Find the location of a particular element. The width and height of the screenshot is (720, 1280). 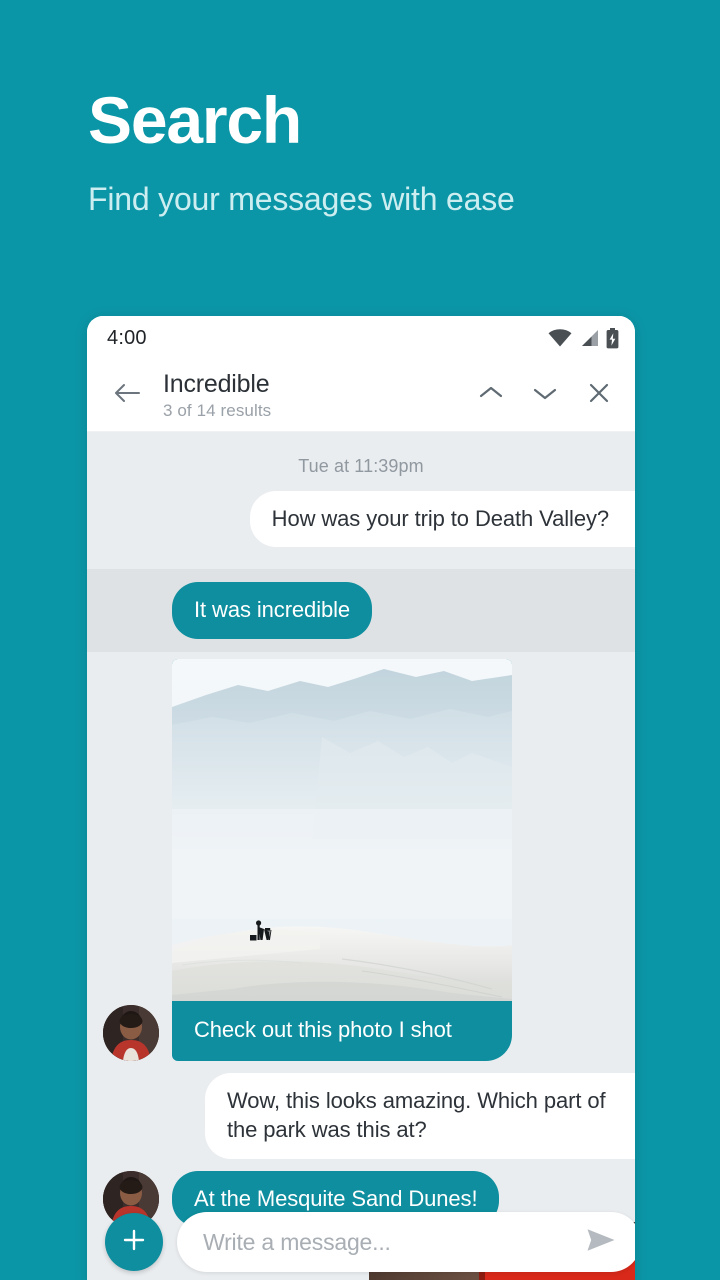

search-actions is located at coordinates (545, 396).